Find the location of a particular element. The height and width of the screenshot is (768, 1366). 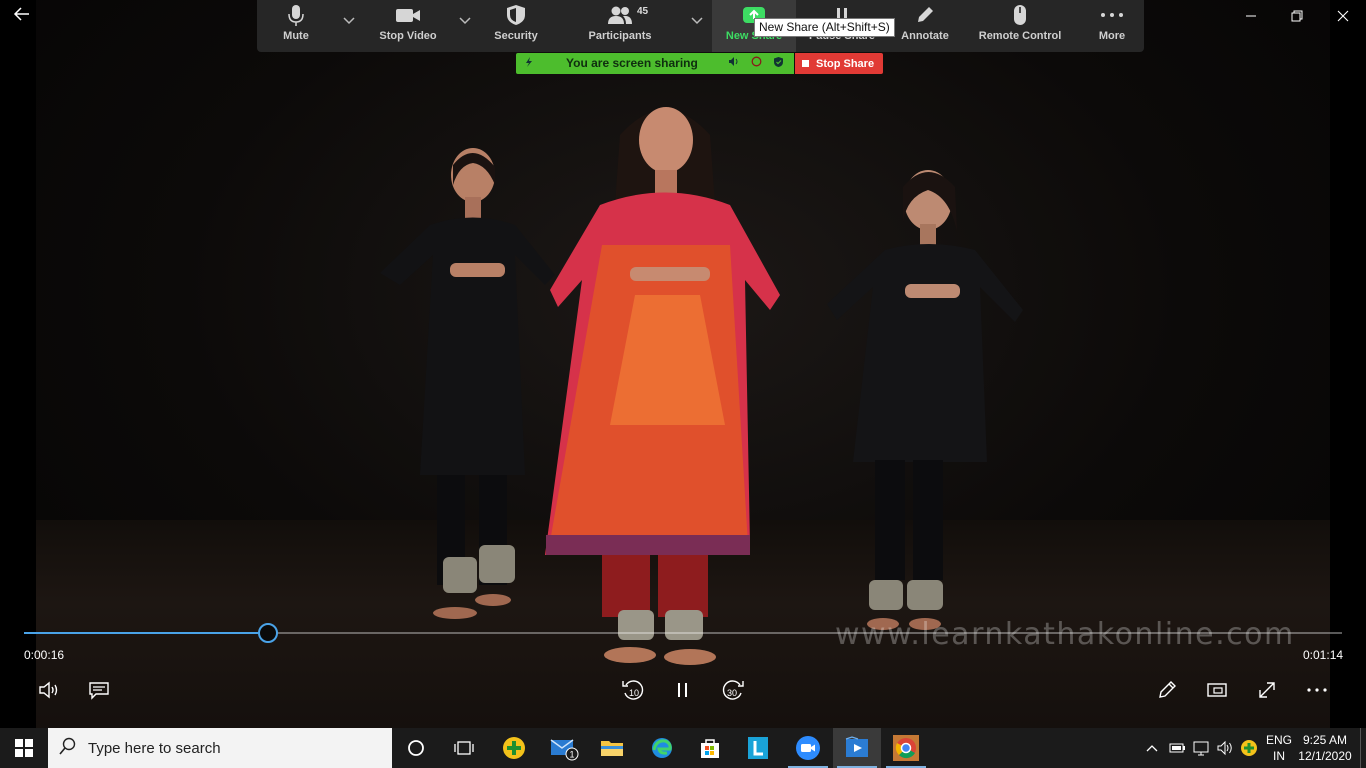

plus-app-icon is located at coordinates (514, 748).